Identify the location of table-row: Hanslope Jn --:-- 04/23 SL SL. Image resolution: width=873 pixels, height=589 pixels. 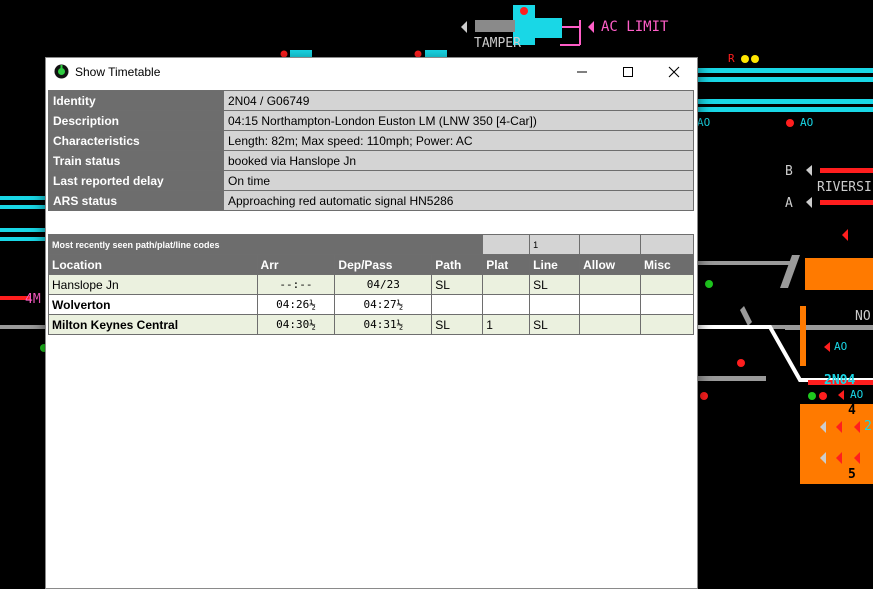
(371, 284).